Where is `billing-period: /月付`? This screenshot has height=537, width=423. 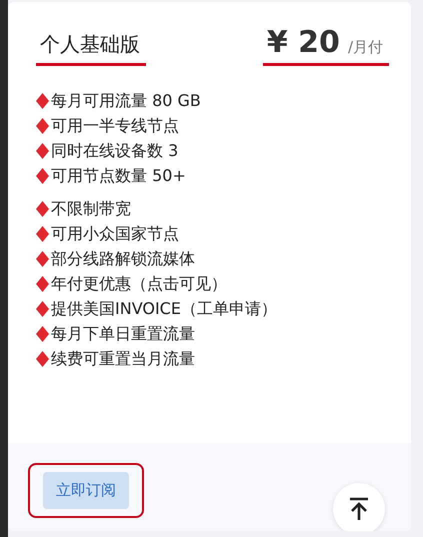 billing-period: /月付 is located at coordinates (365, 47).